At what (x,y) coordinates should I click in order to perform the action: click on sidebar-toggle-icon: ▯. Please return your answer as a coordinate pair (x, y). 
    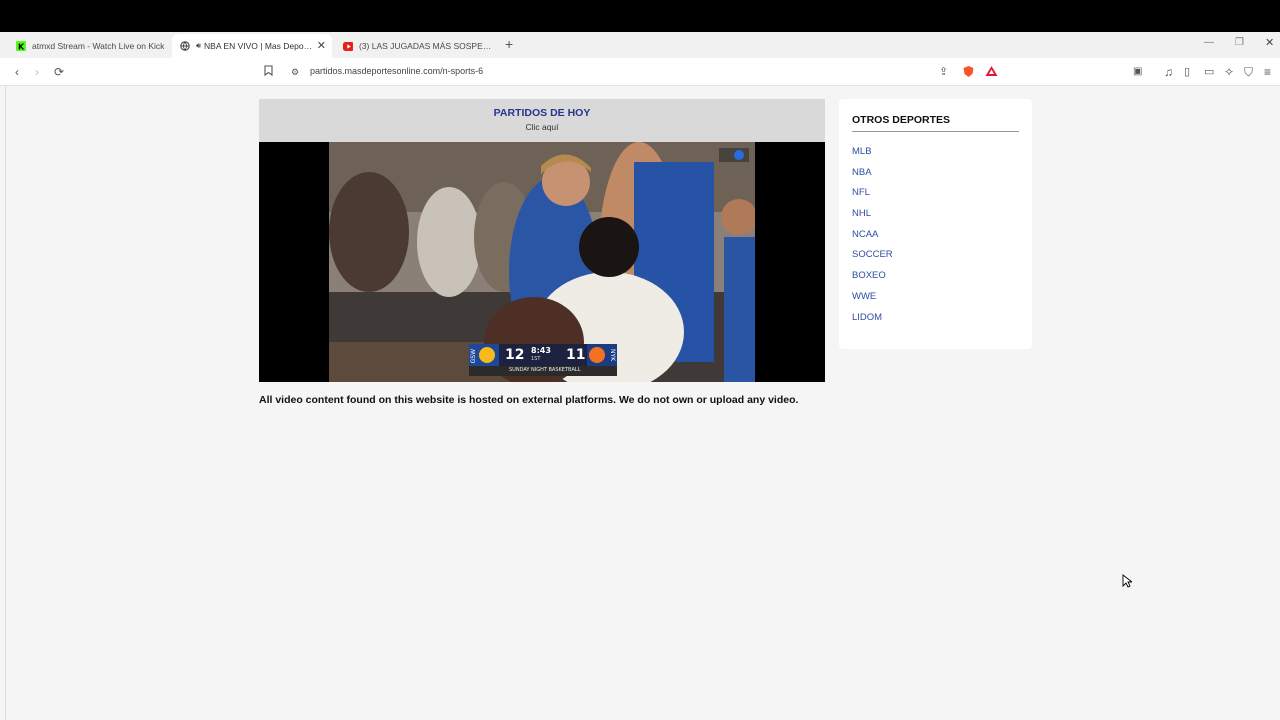
    Looking at the image, I should click on (1187, 72).